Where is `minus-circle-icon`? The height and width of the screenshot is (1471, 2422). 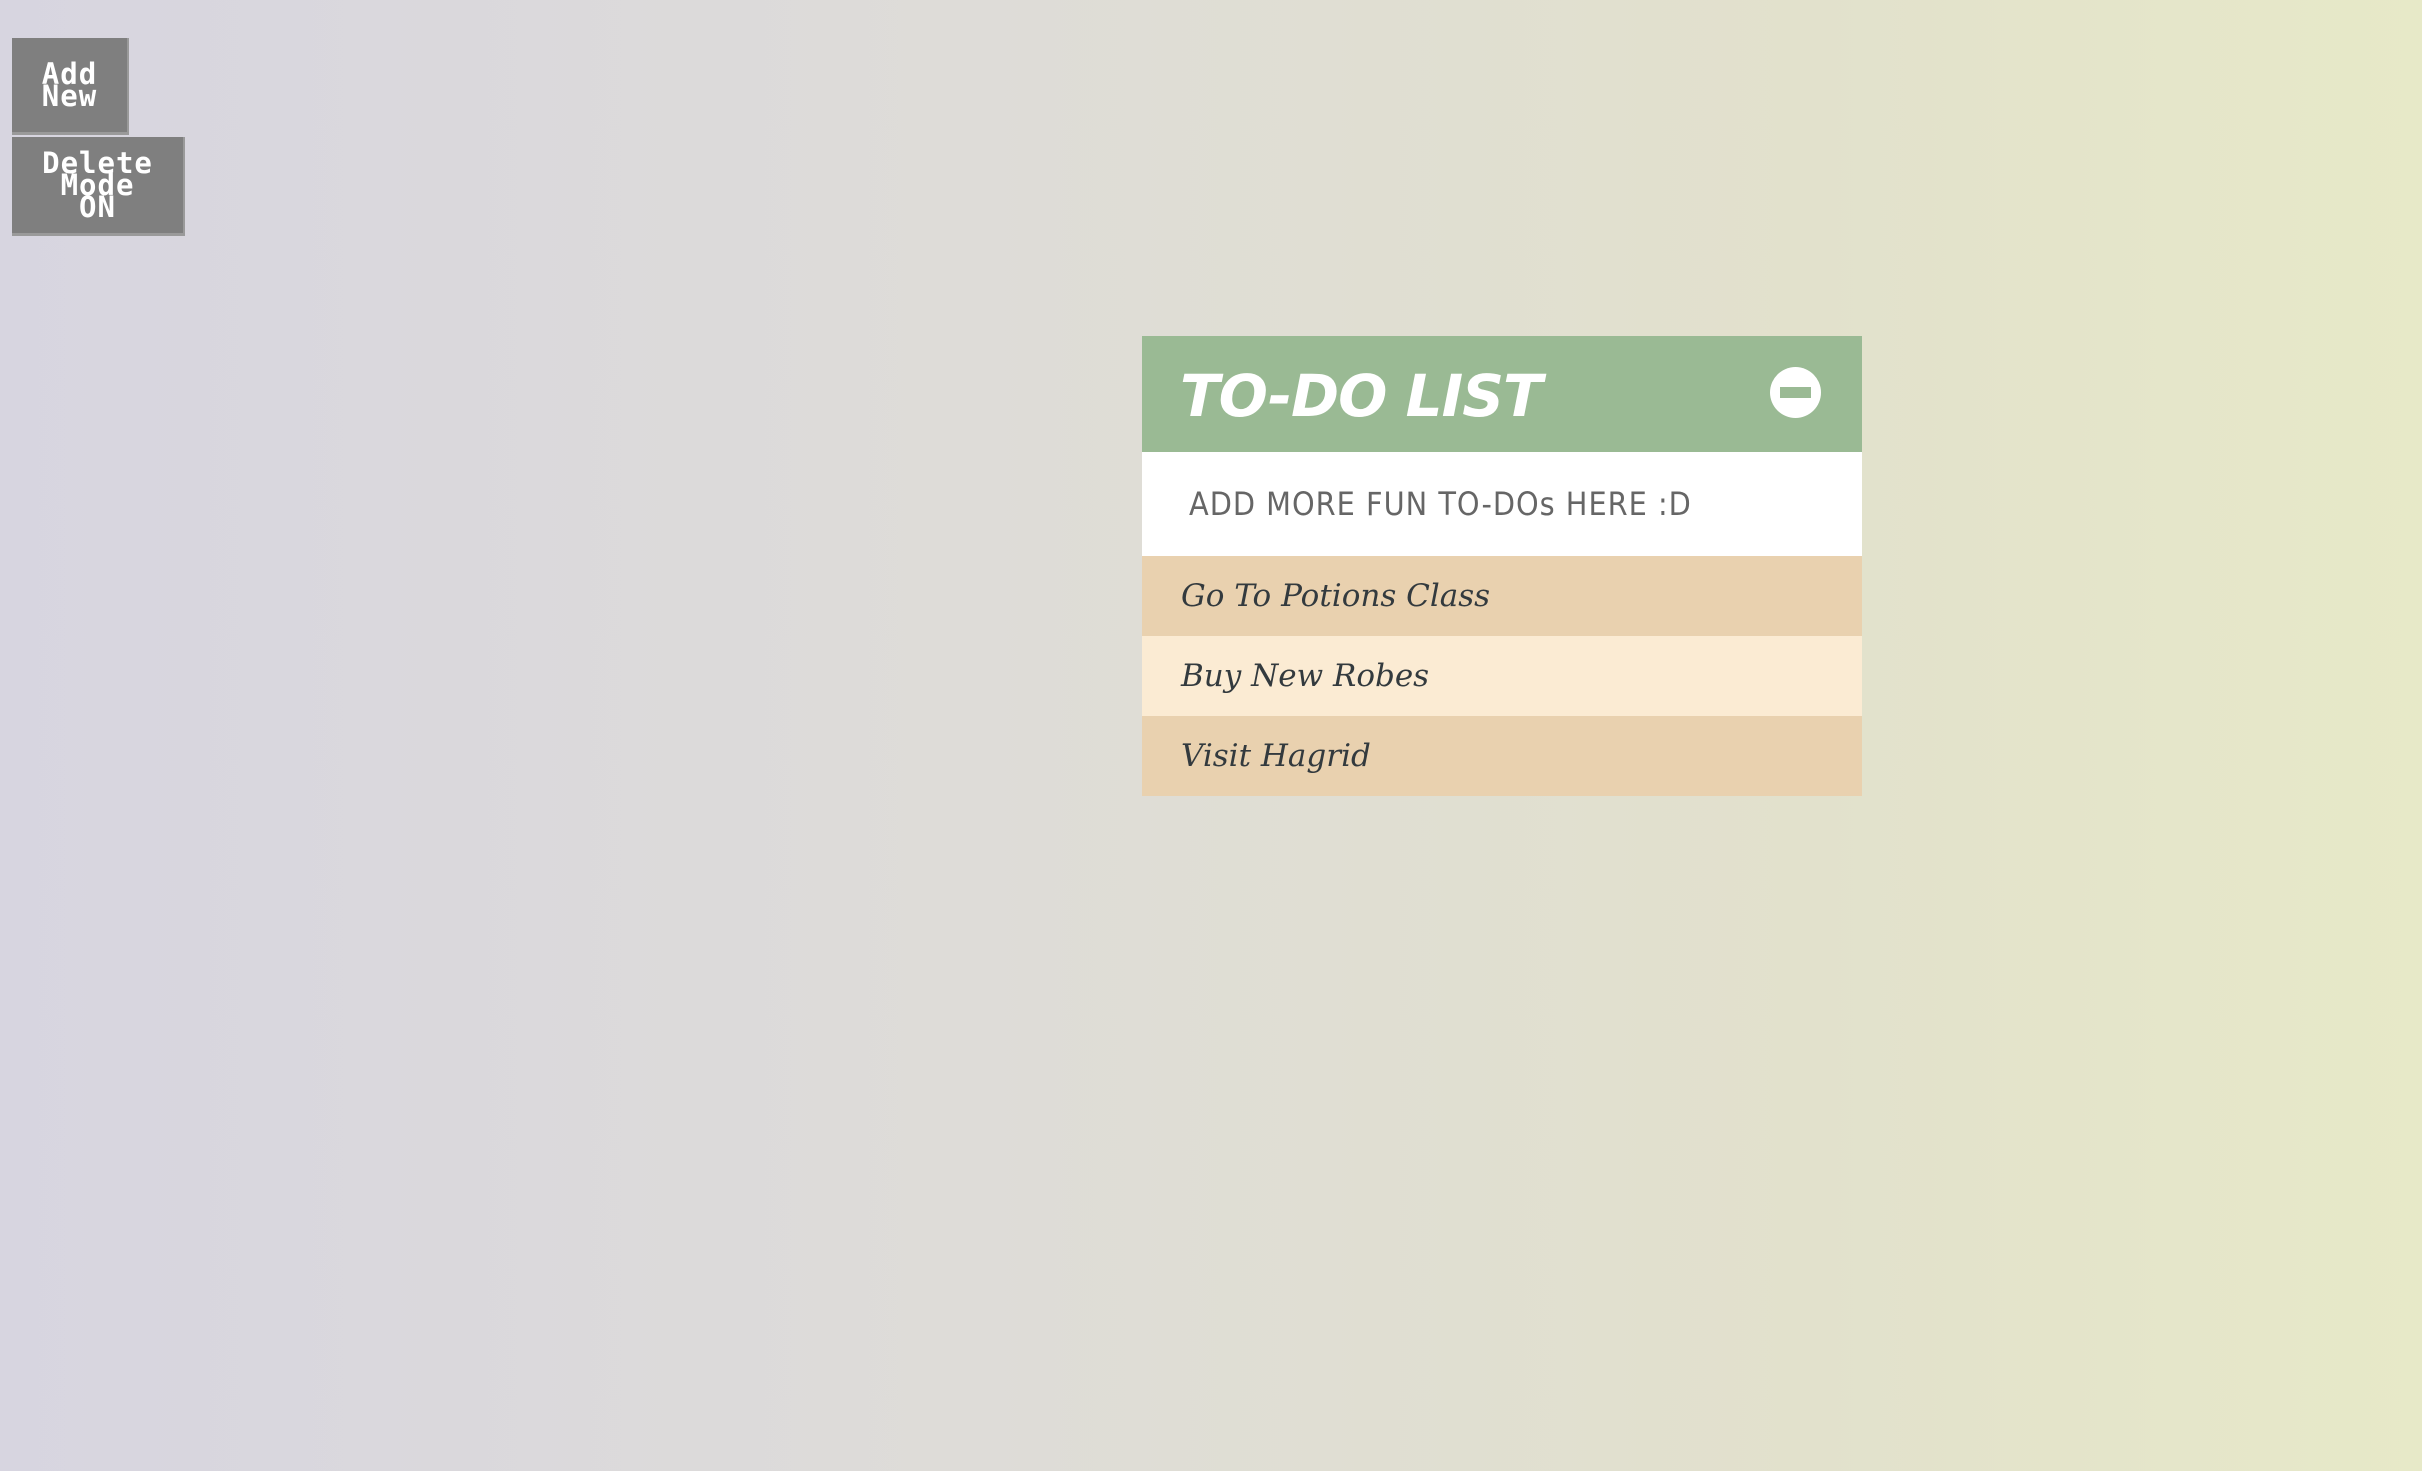
minus-circle-icon is located at coordinates (1795, 392).